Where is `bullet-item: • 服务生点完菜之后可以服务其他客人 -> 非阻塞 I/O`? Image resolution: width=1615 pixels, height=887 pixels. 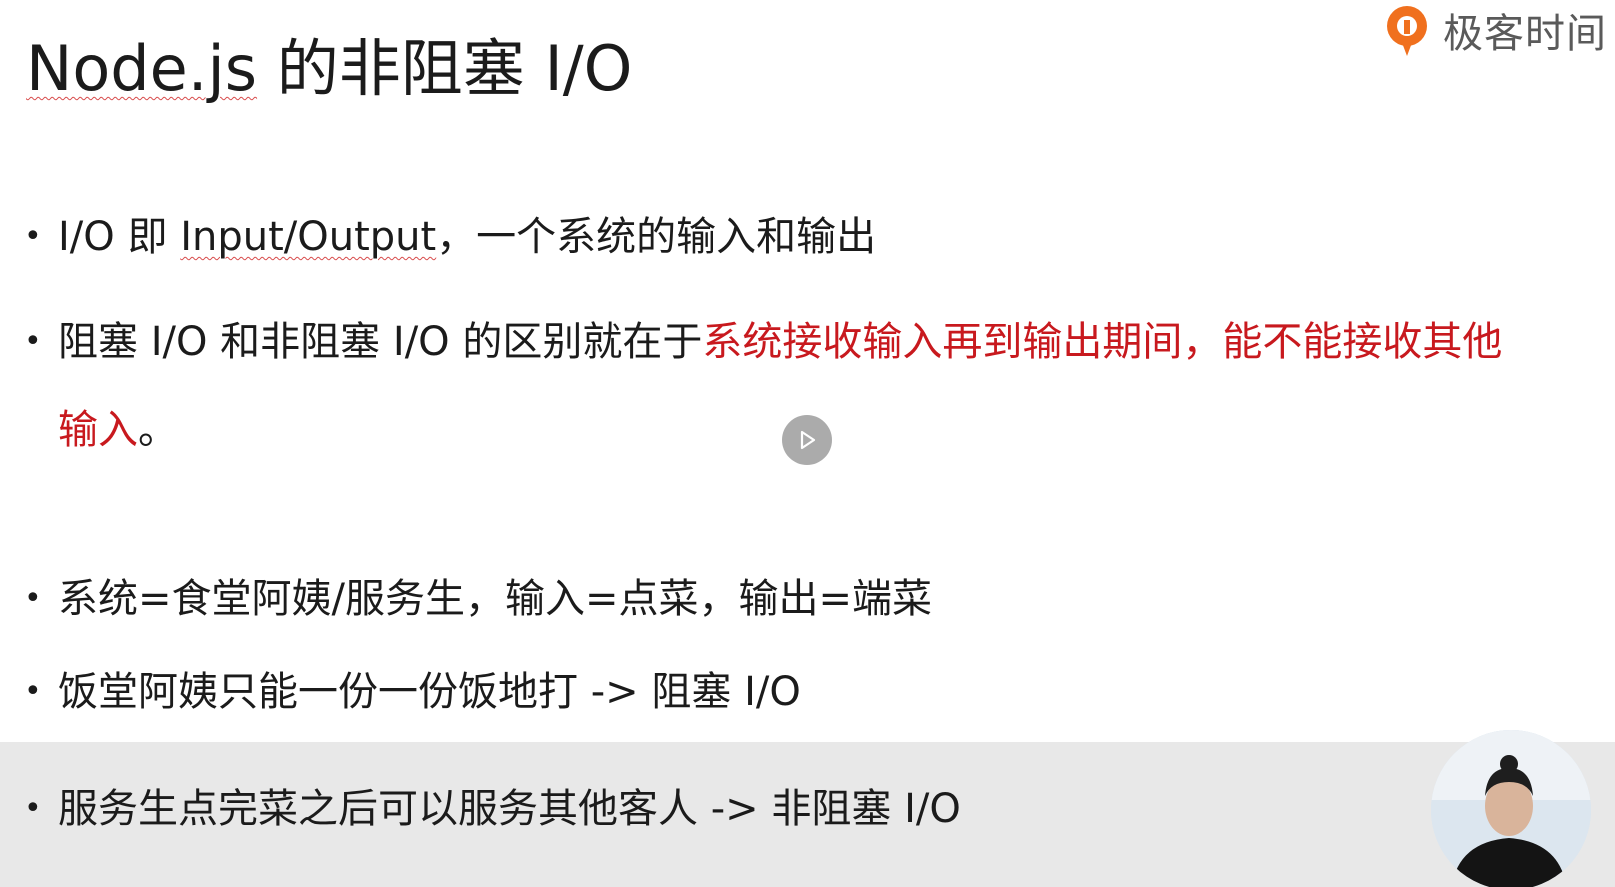
bullet-item: • 服务生点完菜之后可以服务其他客人 -> 非阻塞 I/O is located at coordinates (492, 809).